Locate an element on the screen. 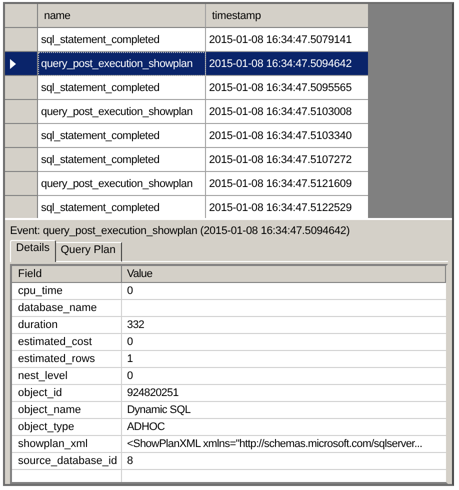 The image size is (459, 490). table-cell: 2015-01-08 16:34:47.5121609 is located at coordinates (287, 184).